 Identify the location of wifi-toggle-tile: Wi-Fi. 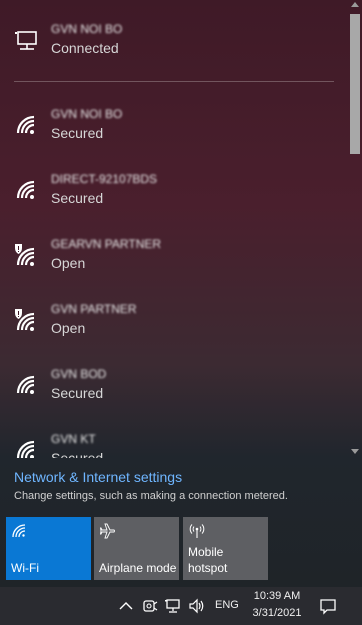
(48, 548).